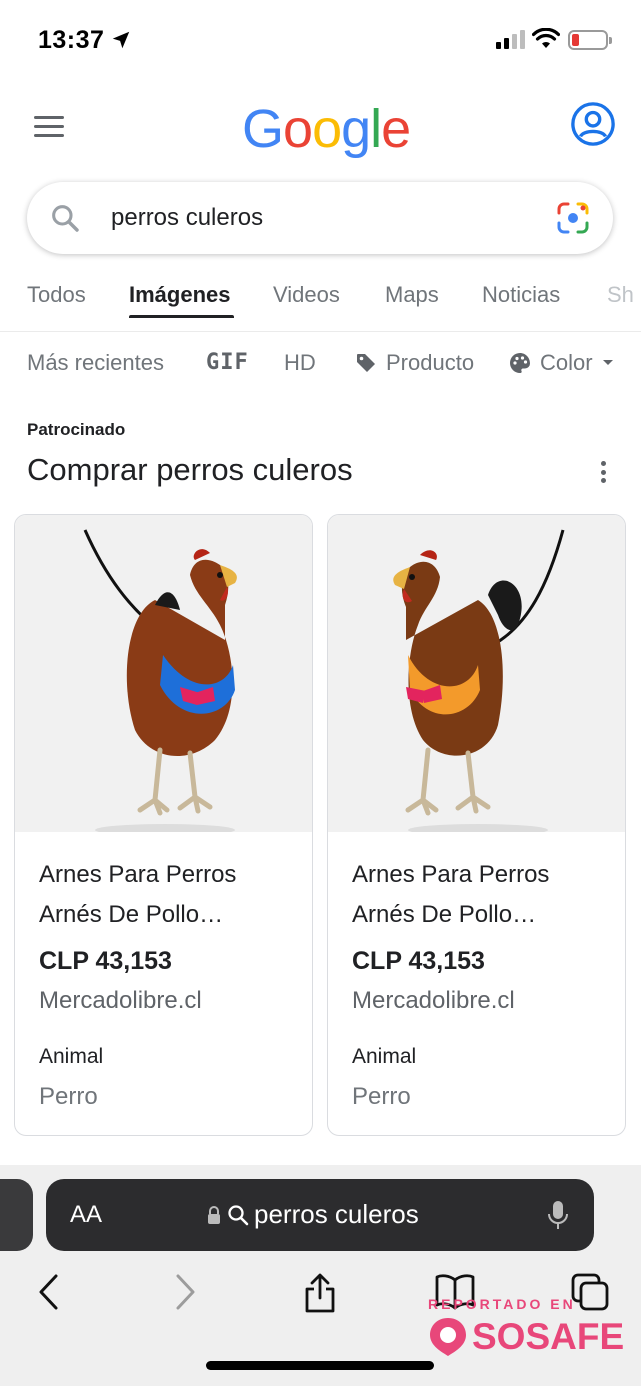  What do you see at coordinates (607, 362) in the screenshot?
I see `chevron-down-icon` at bounding box center [607, 362].